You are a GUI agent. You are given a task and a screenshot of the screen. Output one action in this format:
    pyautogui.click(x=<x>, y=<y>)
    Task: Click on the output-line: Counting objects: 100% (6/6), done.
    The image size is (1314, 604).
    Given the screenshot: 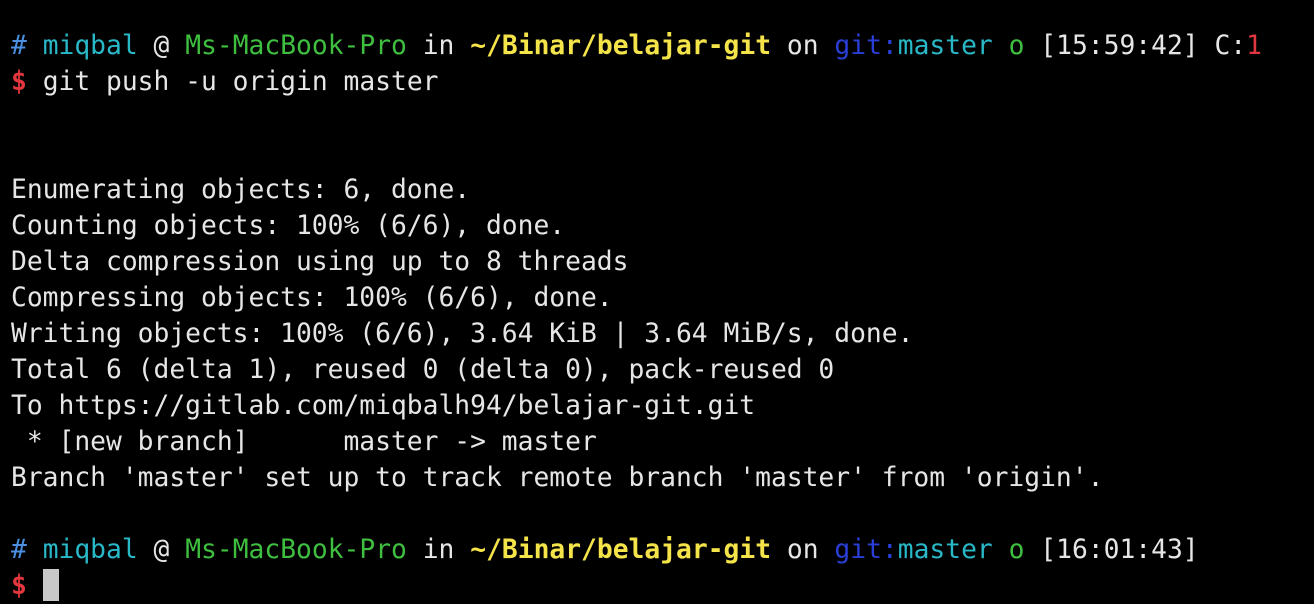 What is the action you would take?
    pyautogui.click(x=288, y=226)
    